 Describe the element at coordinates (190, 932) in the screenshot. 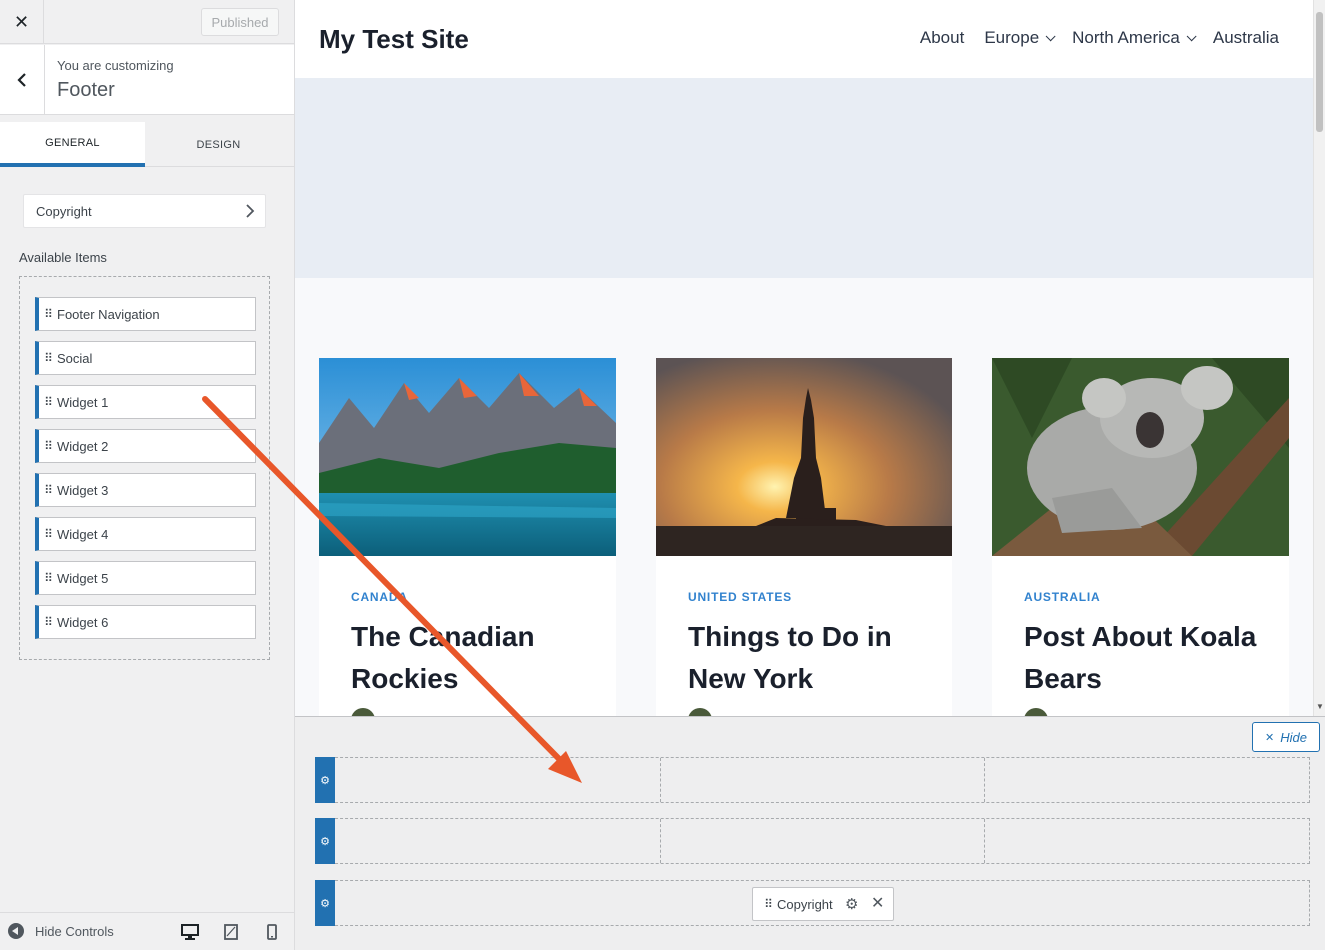

I see `desktop-icon` at that location.